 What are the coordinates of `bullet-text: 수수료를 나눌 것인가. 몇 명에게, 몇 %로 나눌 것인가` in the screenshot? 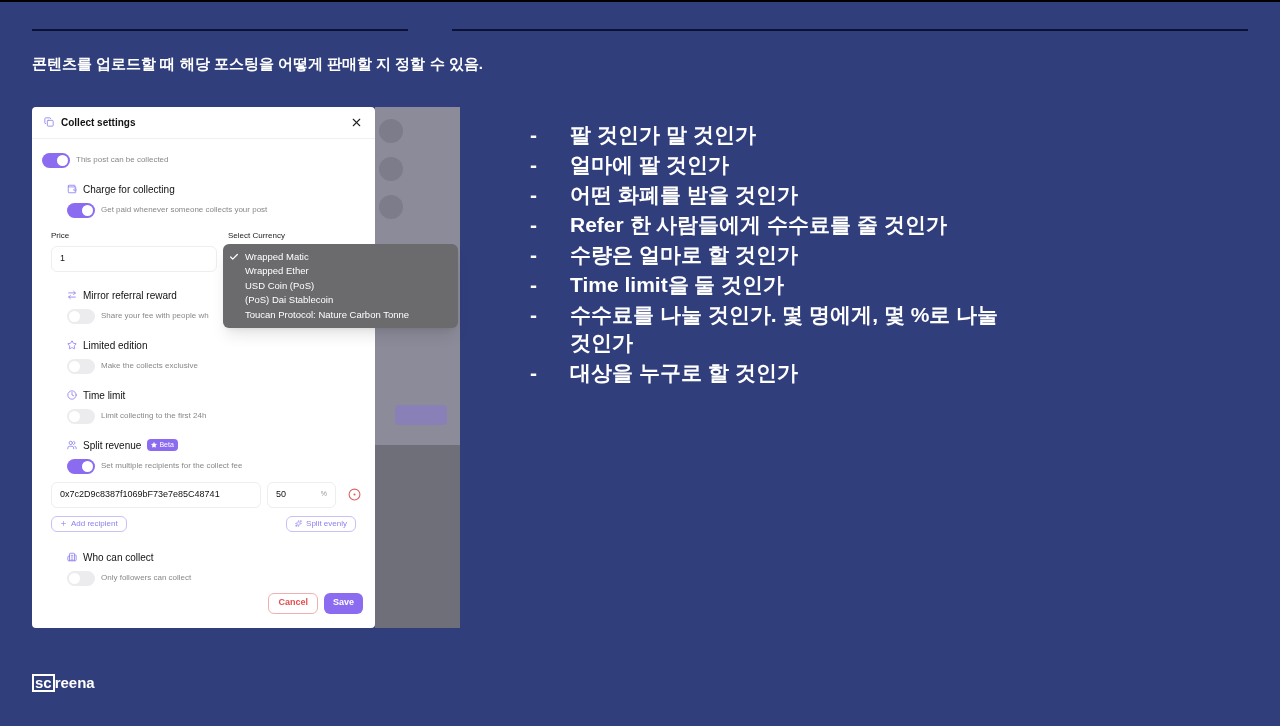 It's located at (785, 328).